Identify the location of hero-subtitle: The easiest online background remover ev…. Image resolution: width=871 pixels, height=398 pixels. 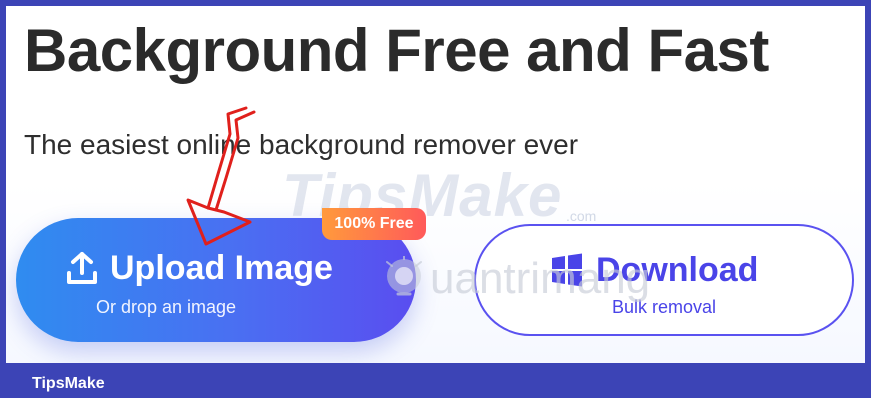
(301, 144).